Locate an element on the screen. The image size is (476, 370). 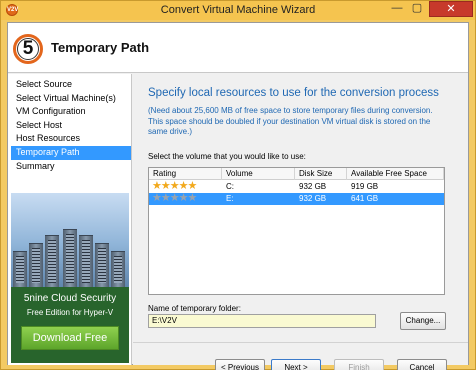
temp-folder-label: Name of temporary folder: is located at coordinates (194, 308).